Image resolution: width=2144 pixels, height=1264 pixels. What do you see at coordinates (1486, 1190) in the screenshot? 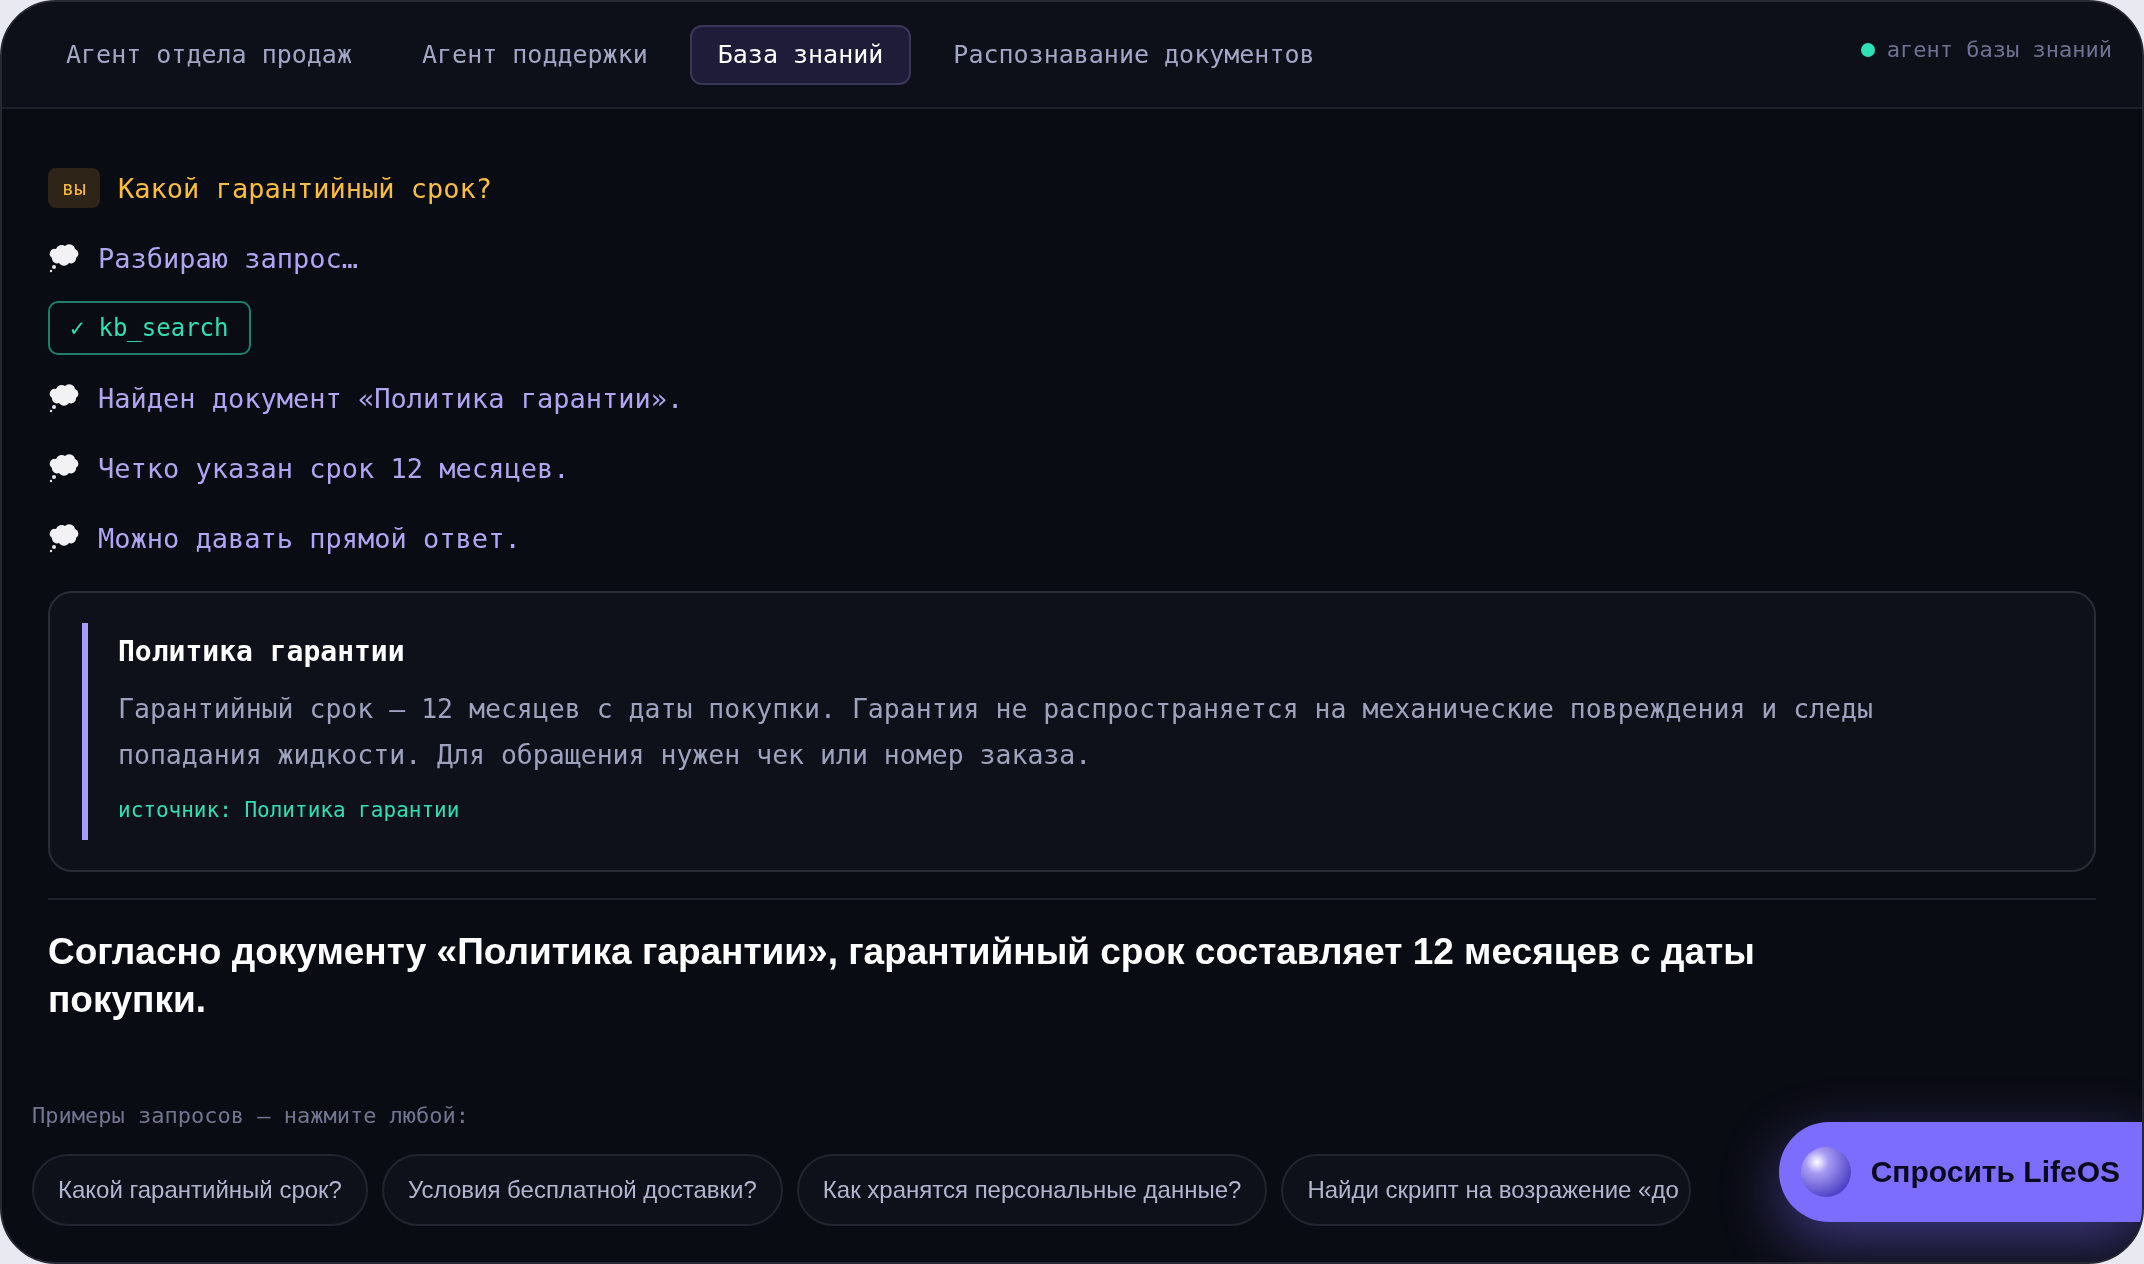
I see `example-query-chip: Найди скрипт на возражение «до` at bounding box center [1486, 1190].